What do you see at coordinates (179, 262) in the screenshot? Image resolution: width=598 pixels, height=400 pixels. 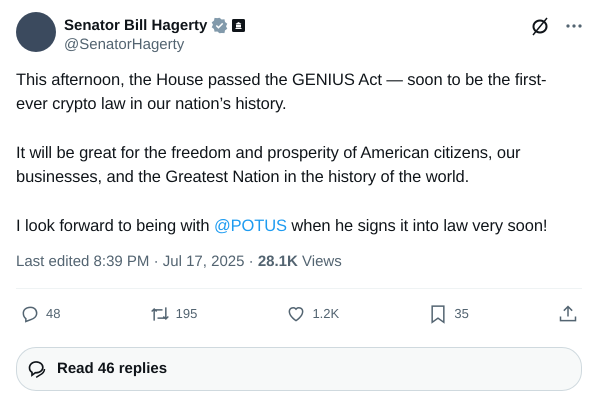 I see `tweet-metadata: Last edited 8:39 PM · Jul 17, 2025 · 28.1K Views` at bounding box center [179, 262].